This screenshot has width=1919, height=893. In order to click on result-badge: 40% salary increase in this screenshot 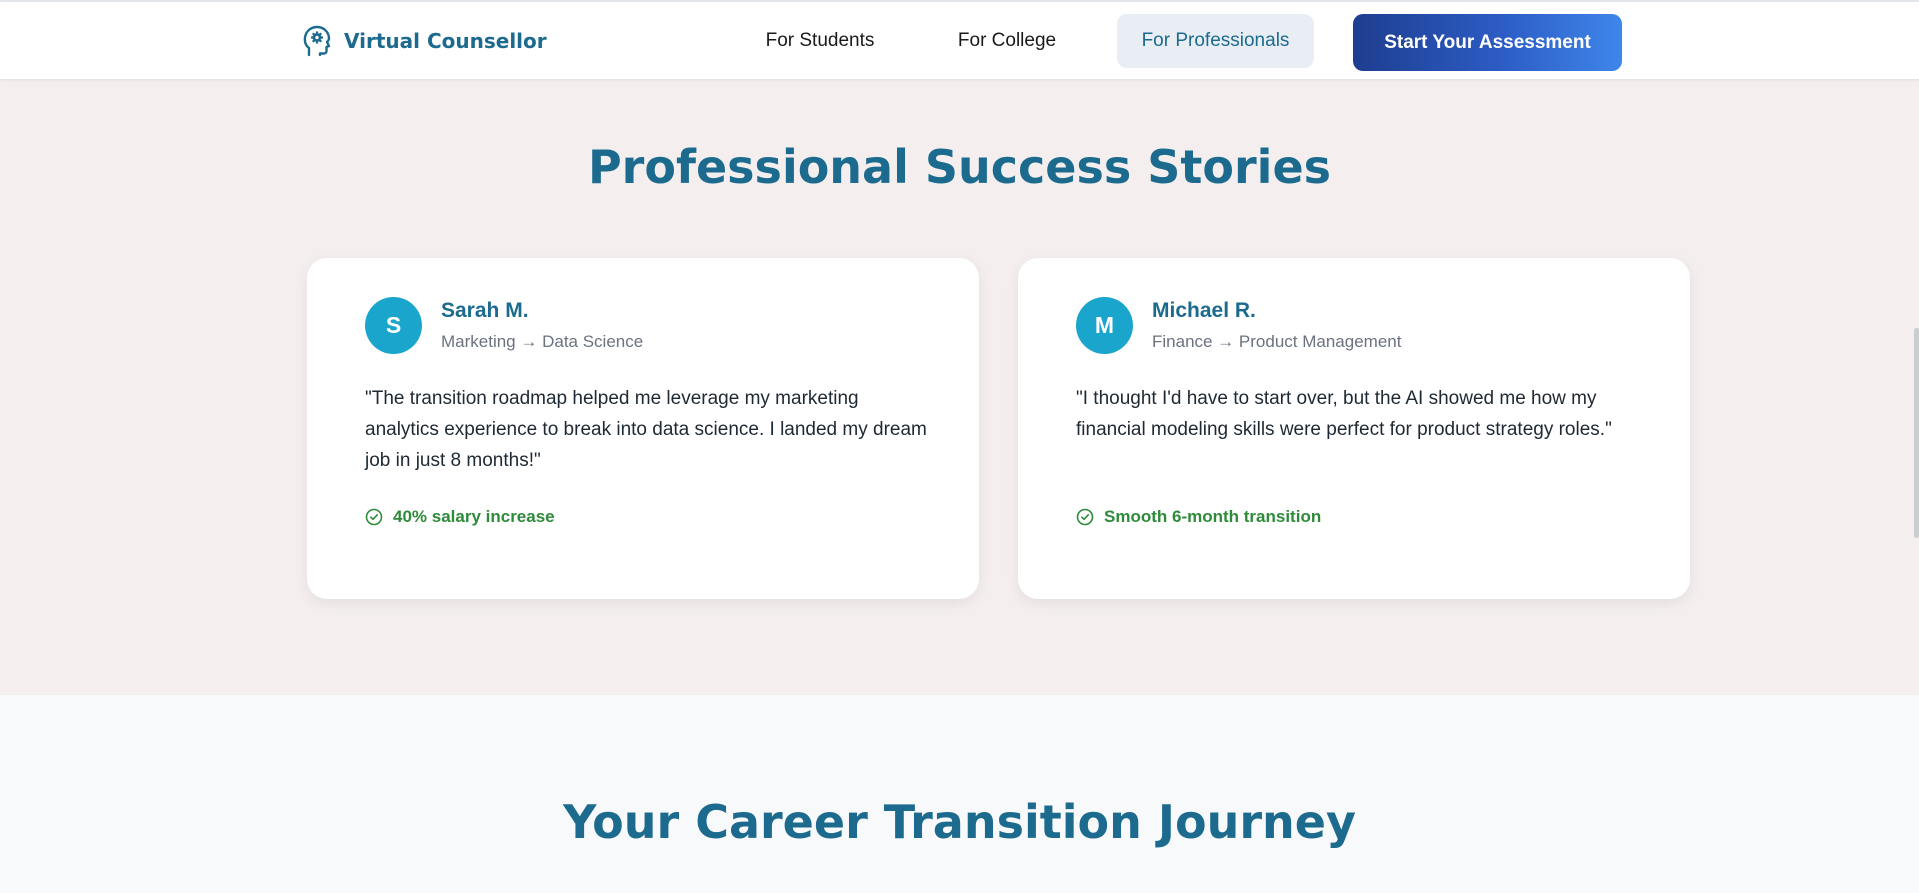, I will do `click(460, 517)`.